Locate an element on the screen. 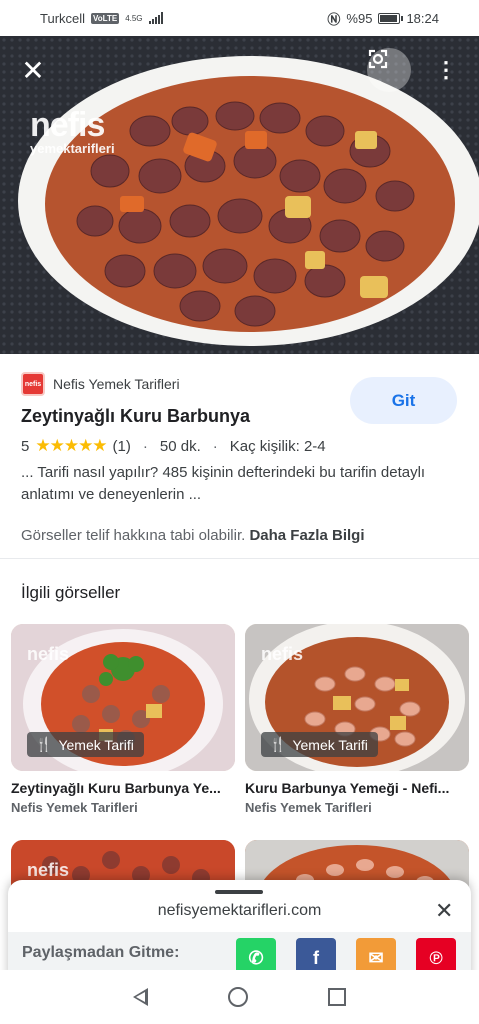 The width and height of the screenshot is (479, 1024). google-lens-button is located at coordinates (389, 70).